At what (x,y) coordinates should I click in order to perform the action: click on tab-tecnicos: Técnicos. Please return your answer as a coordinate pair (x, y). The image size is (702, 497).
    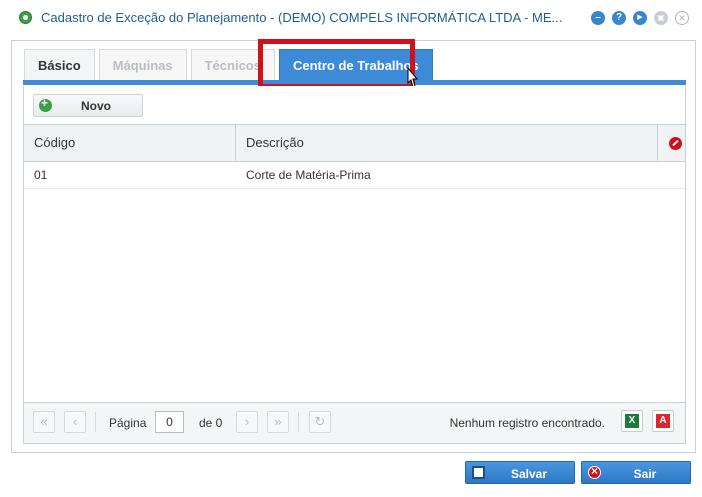
    Looking at the image, I should click on (232, 65).